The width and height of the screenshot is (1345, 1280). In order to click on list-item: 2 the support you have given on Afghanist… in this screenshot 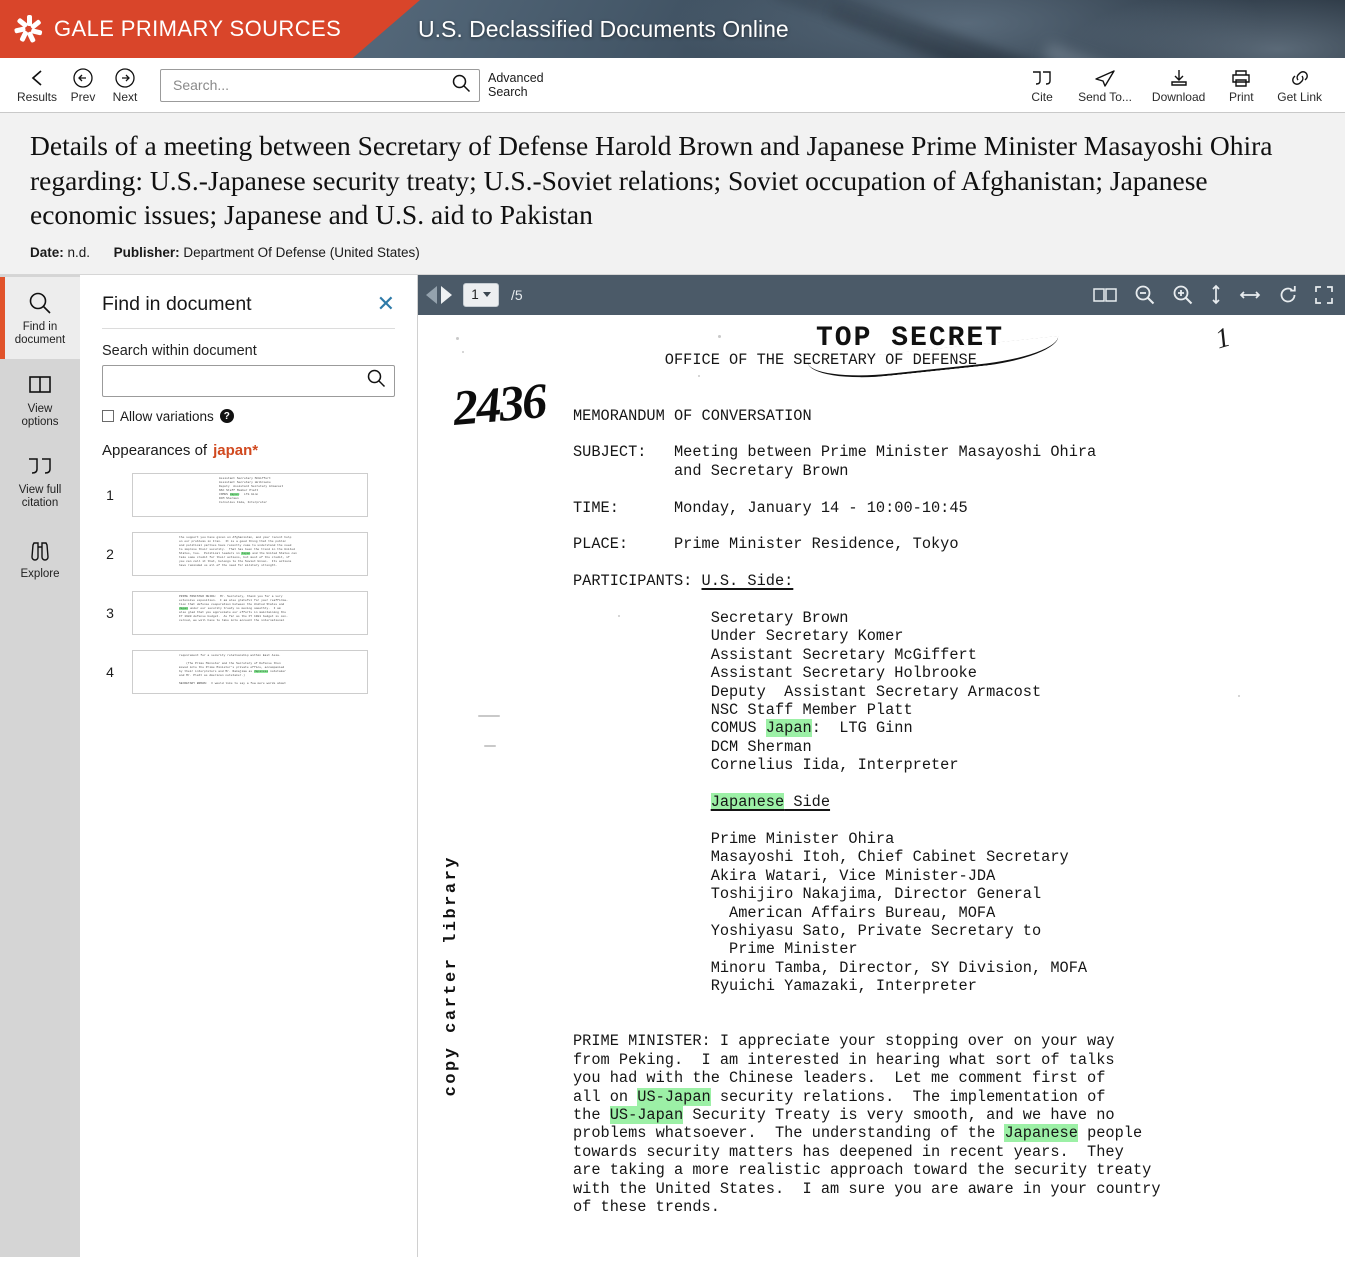, I will do `click(248, 553)`.